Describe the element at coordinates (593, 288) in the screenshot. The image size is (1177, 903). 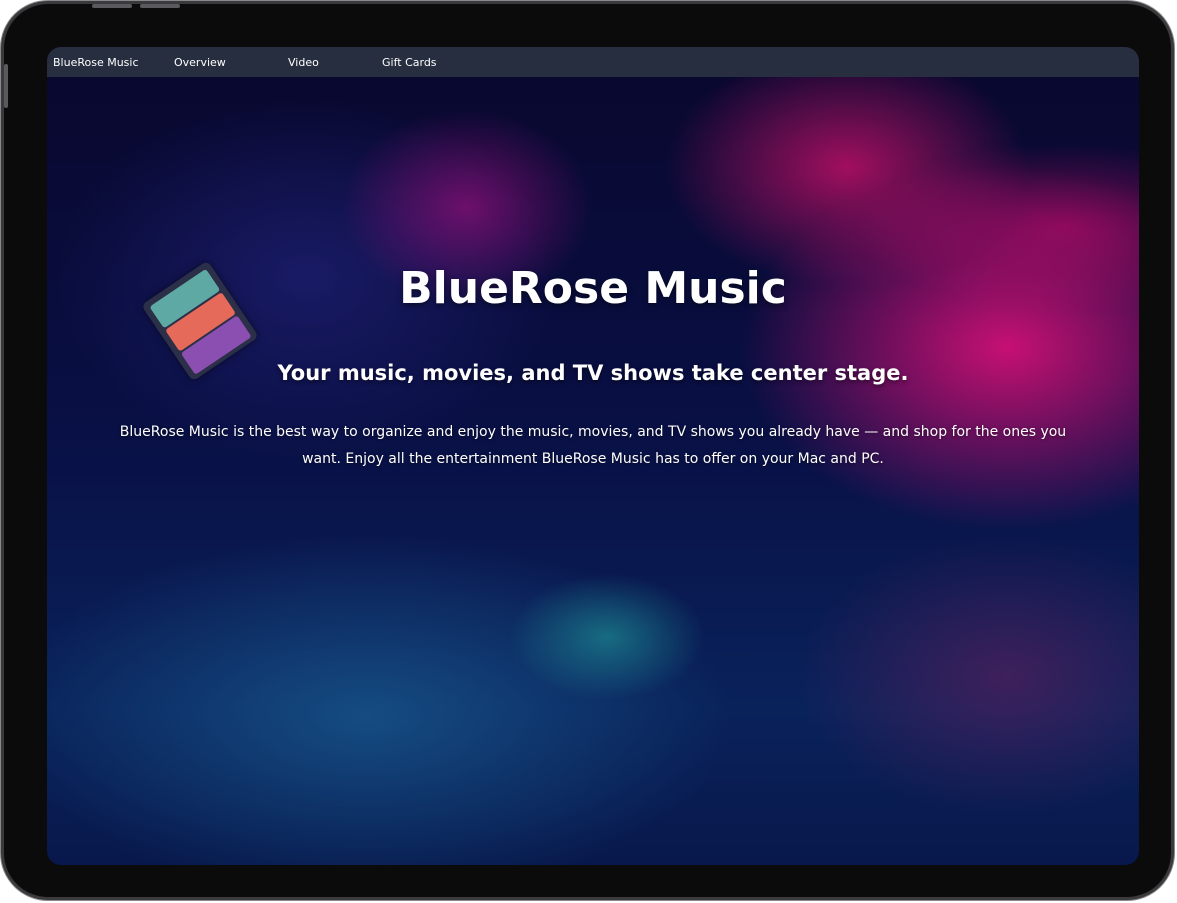
I see `hero-title: BlueRose Music` at that location.